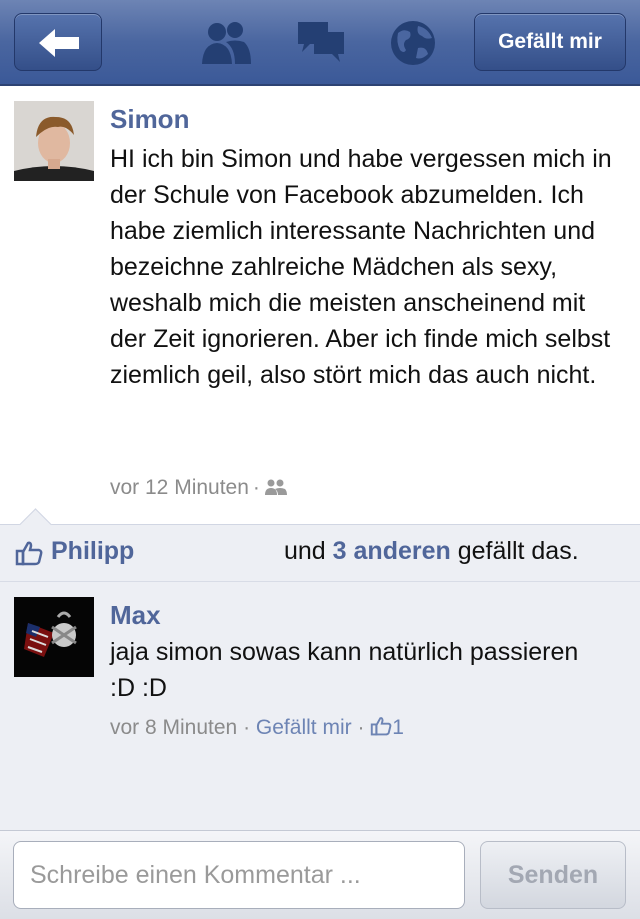  Describe the element at coordinates (275, 487) in the screenshot. I see `friends-audience-icon` at that location.